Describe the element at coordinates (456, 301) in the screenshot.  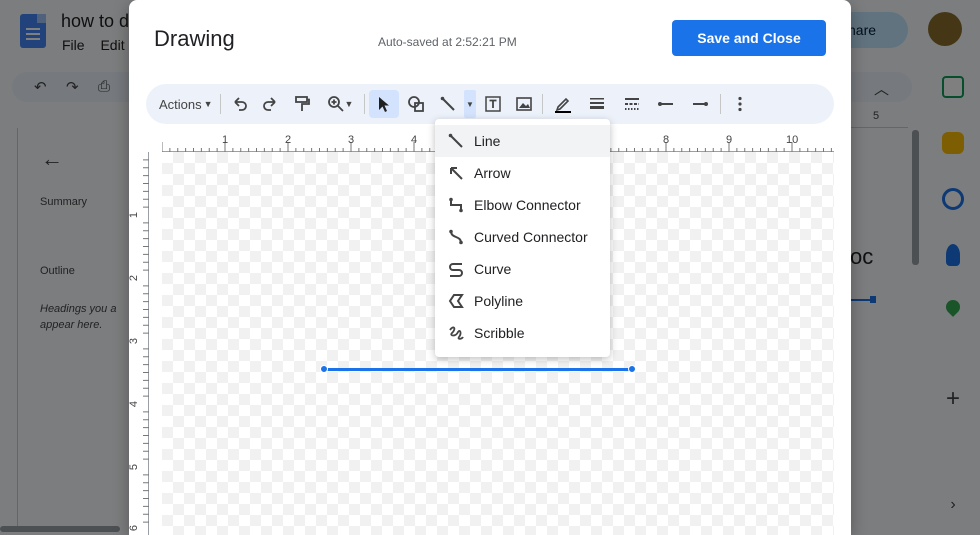
I see `polyline-icon` at that location.